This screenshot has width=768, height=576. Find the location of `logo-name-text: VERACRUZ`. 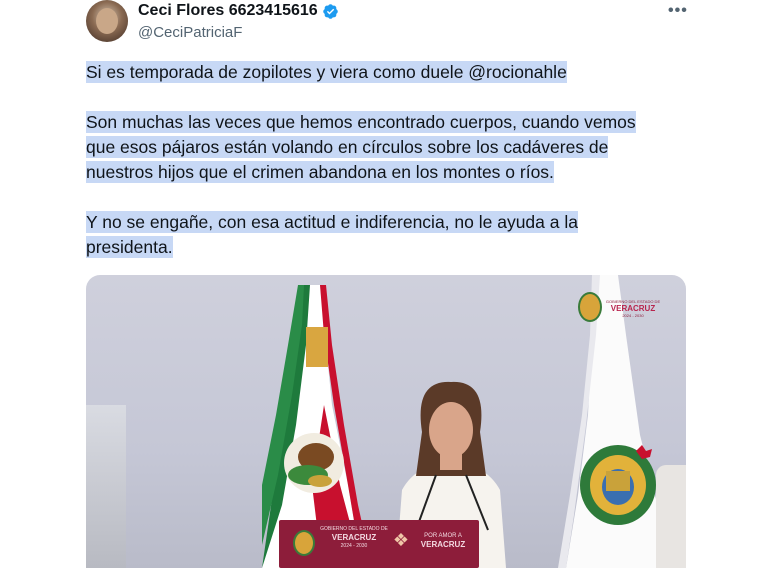

logo-name-text: VERACRUZ is located at coordinates (633, 308).